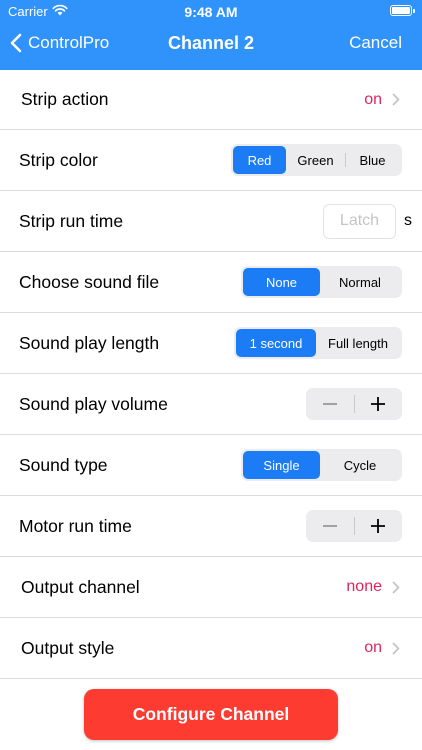 The image size is (422, 750). Describe the element at coordinates (80, 586) in the screenshot. I see `output-channel-label: Output channel` at that location.